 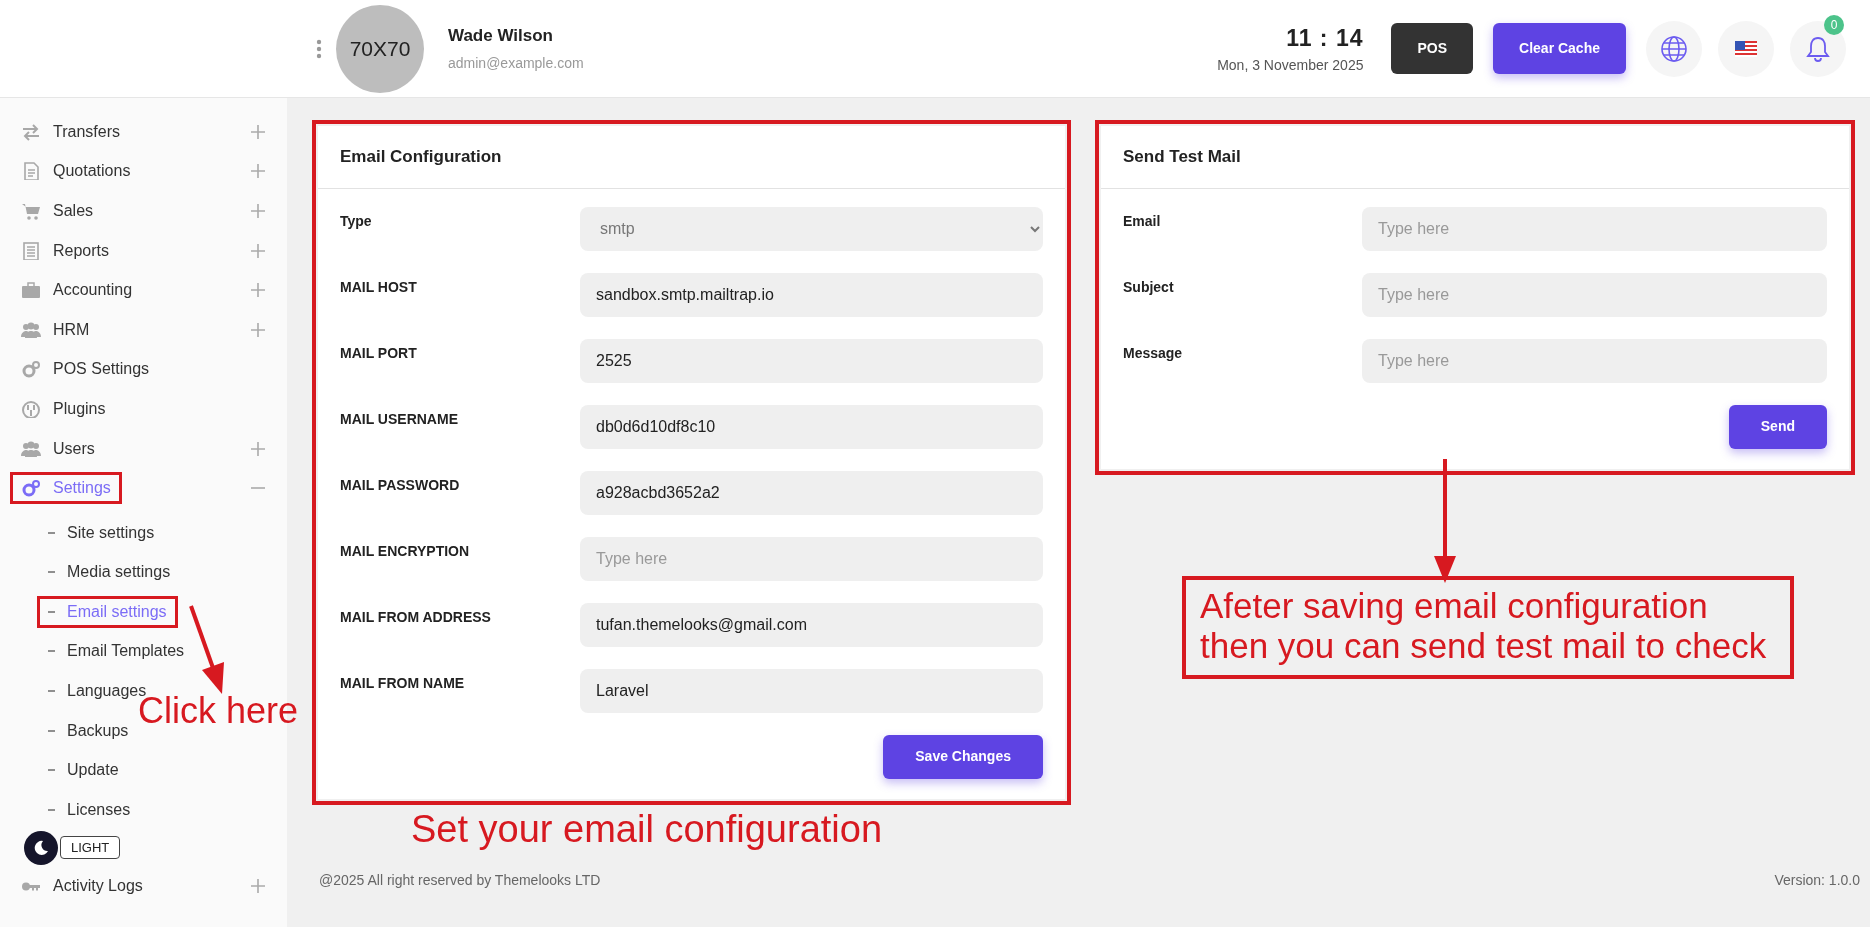 I want to click on transfer-arrows-icon, so click(x=31, y=131).